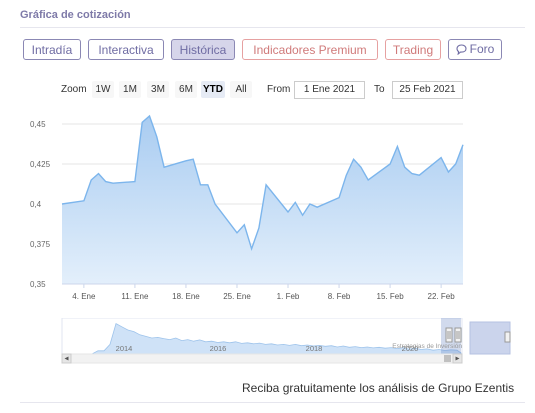 This screenshot has width=535, height=413. What do you see at coordinates (130, 89) in the screenshot?
I see `zoom-1m-button: 1M` at bounding box center [130, 89].